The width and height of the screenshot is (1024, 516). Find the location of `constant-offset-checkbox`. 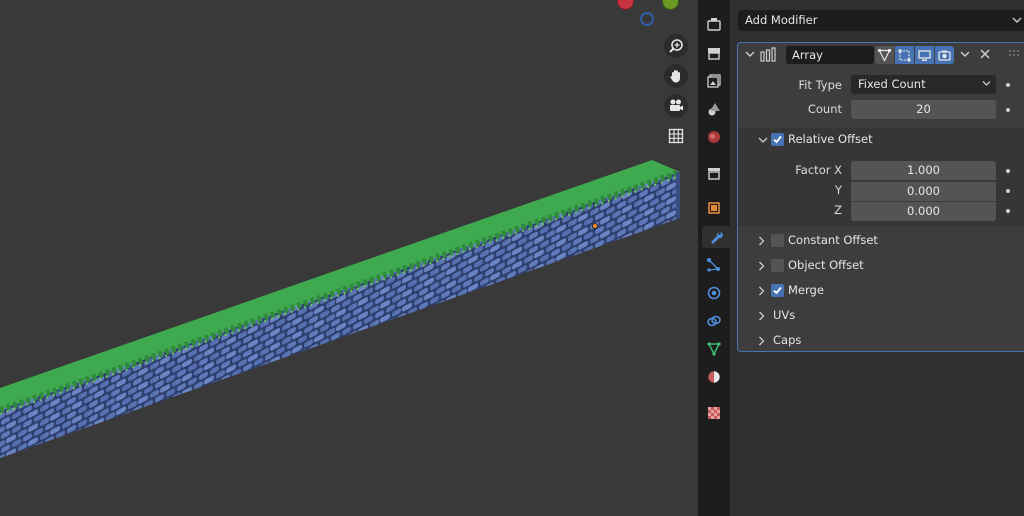

constant-offset-checkbox is located at coordinates (777, 240).